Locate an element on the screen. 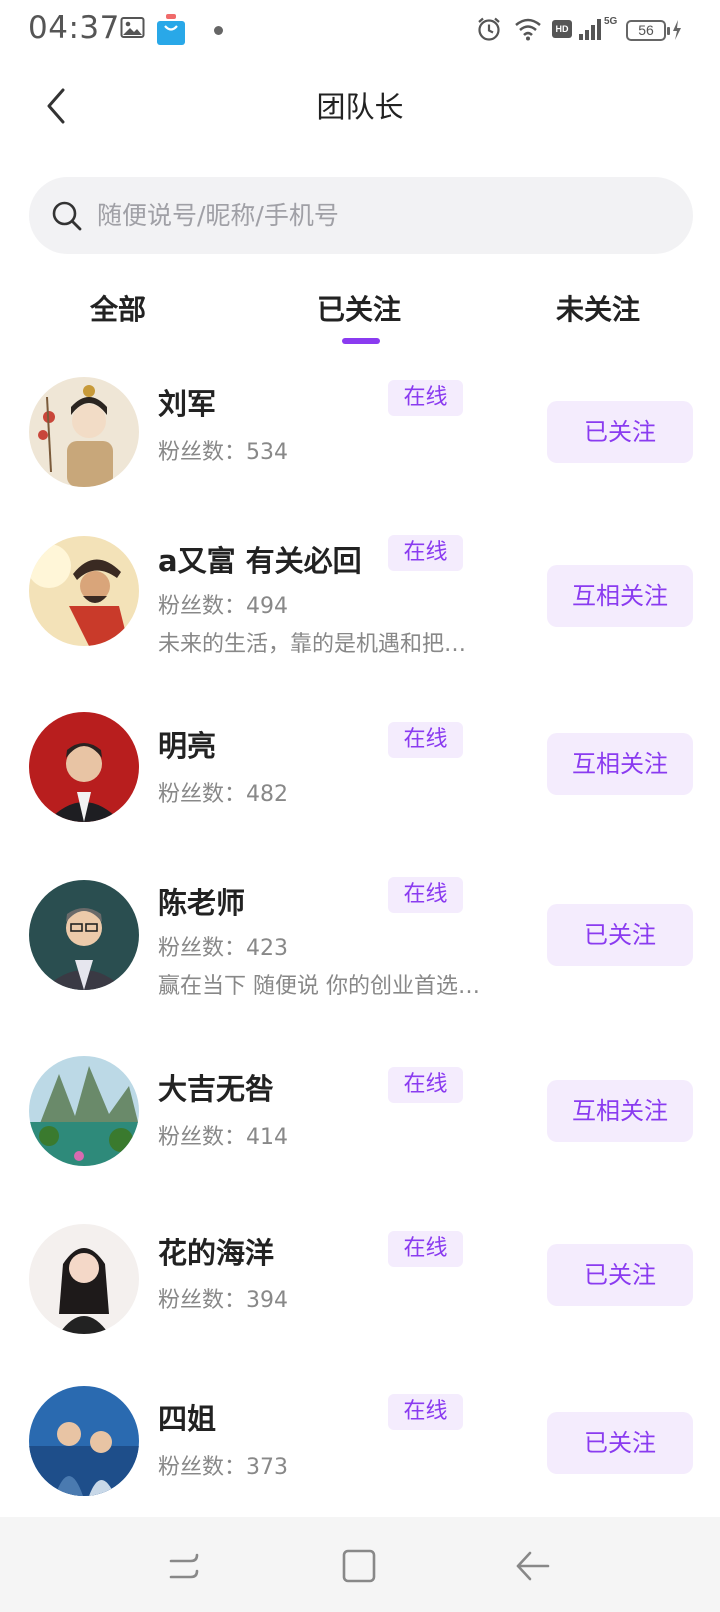 Image resolution: width=720 pixels, height=1612 pixels. list-item: 花的海洋 在线 粉丝数：394 已关注 is located at coordinates (360, 1312).